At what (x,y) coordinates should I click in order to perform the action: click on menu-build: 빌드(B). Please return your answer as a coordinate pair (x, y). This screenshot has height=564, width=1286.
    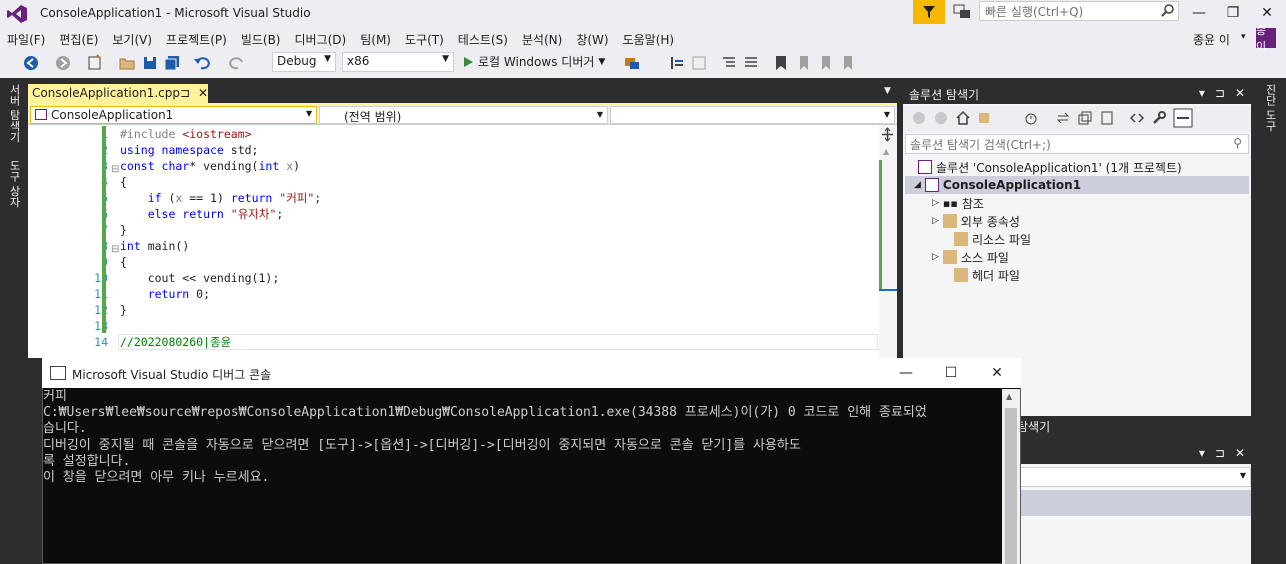
    Looking at the image, I should click on (261, 39).